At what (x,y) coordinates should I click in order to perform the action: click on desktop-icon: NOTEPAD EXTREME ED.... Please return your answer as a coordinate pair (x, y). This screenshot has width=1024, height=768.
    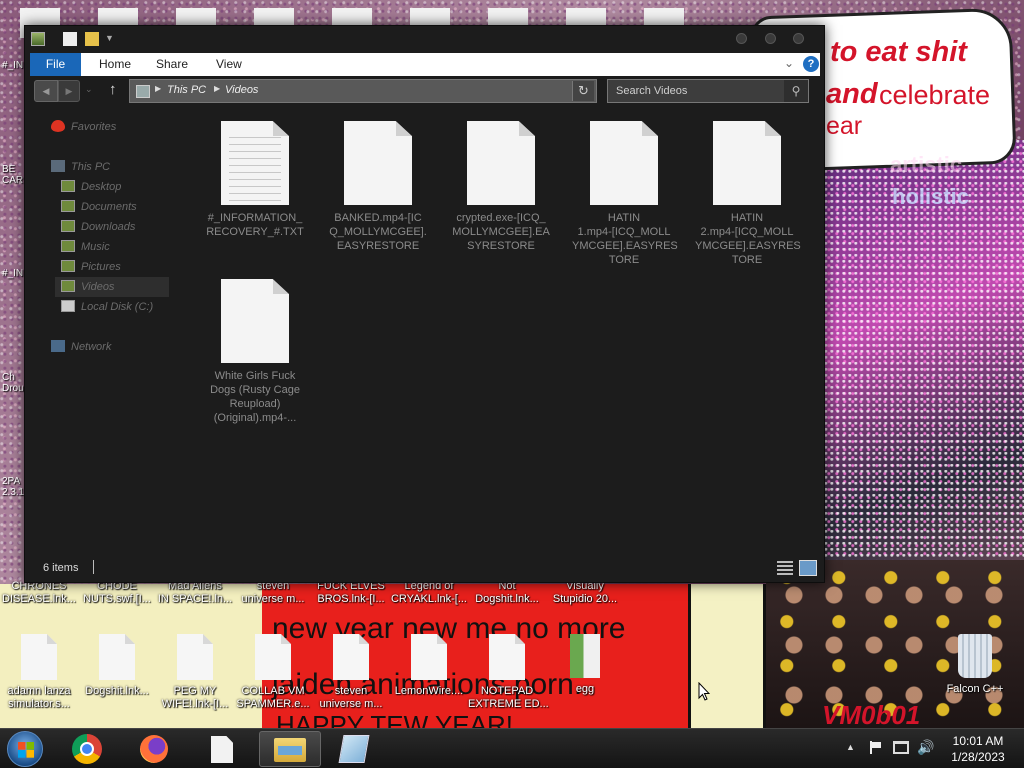
    Looking at the image, I should click on (508, 672).